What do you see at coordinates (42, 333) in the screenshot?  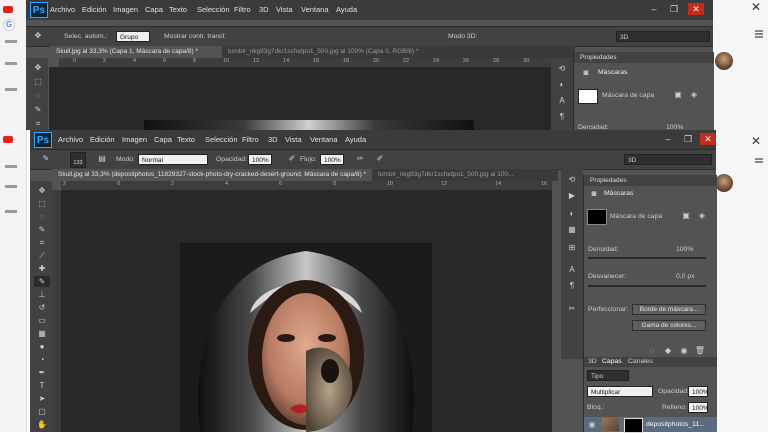 I see `gradient-tool-icon: ▦` at bounding box center [42, 333].